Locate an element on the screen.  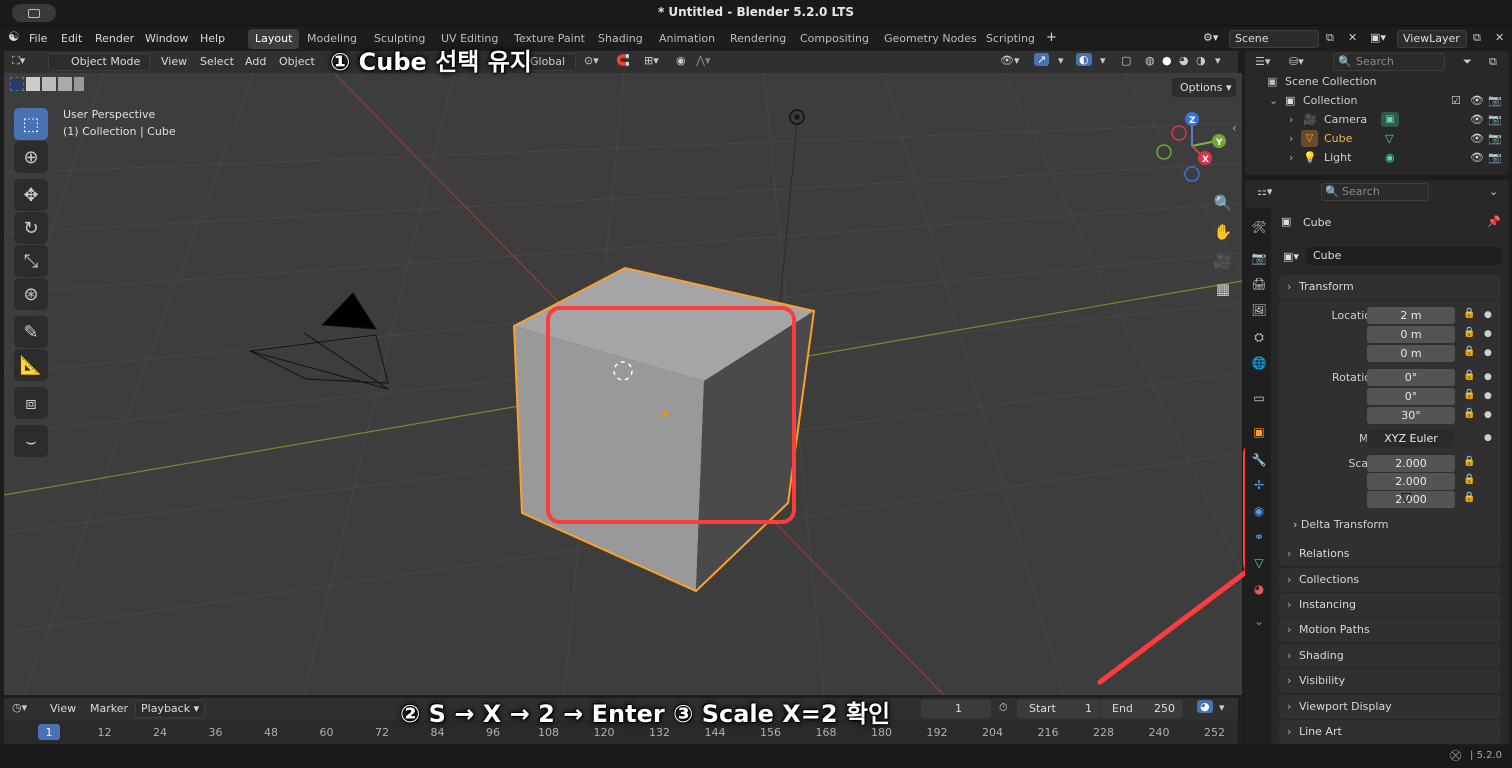
view-layer-selector-icon: ▣▾ is located at coordinates (1378, 37).